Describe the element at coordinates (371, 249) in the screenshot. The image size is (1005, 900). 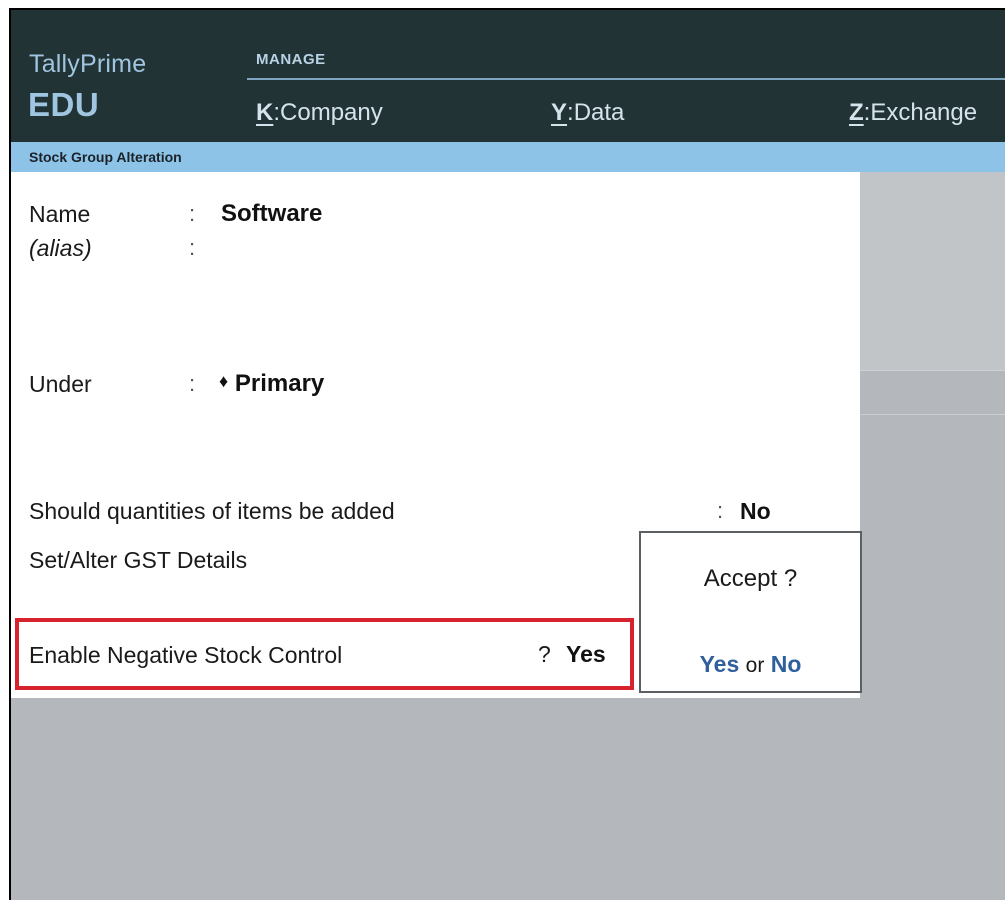
I see `alias-field` at that location.